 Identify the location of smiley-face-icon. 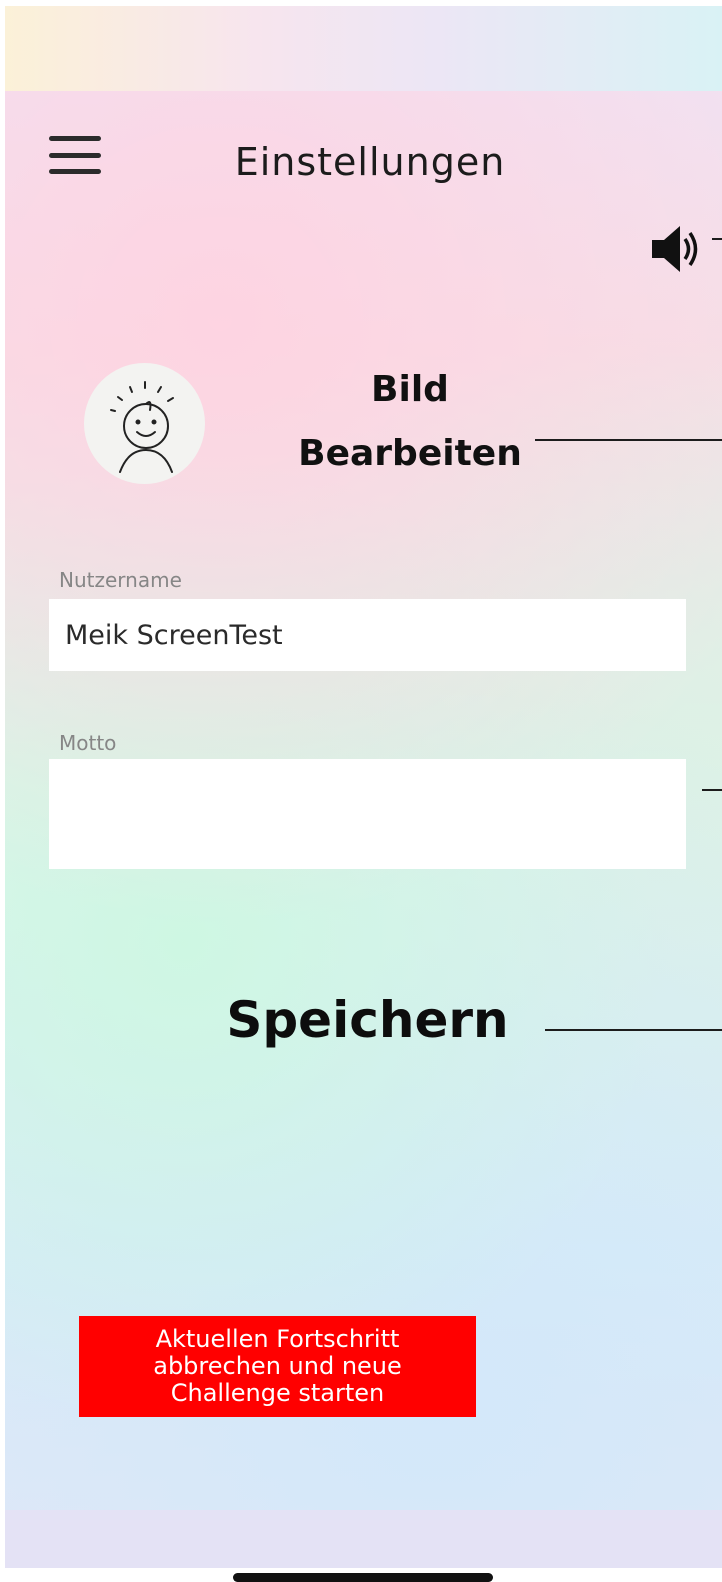
(141, 426).